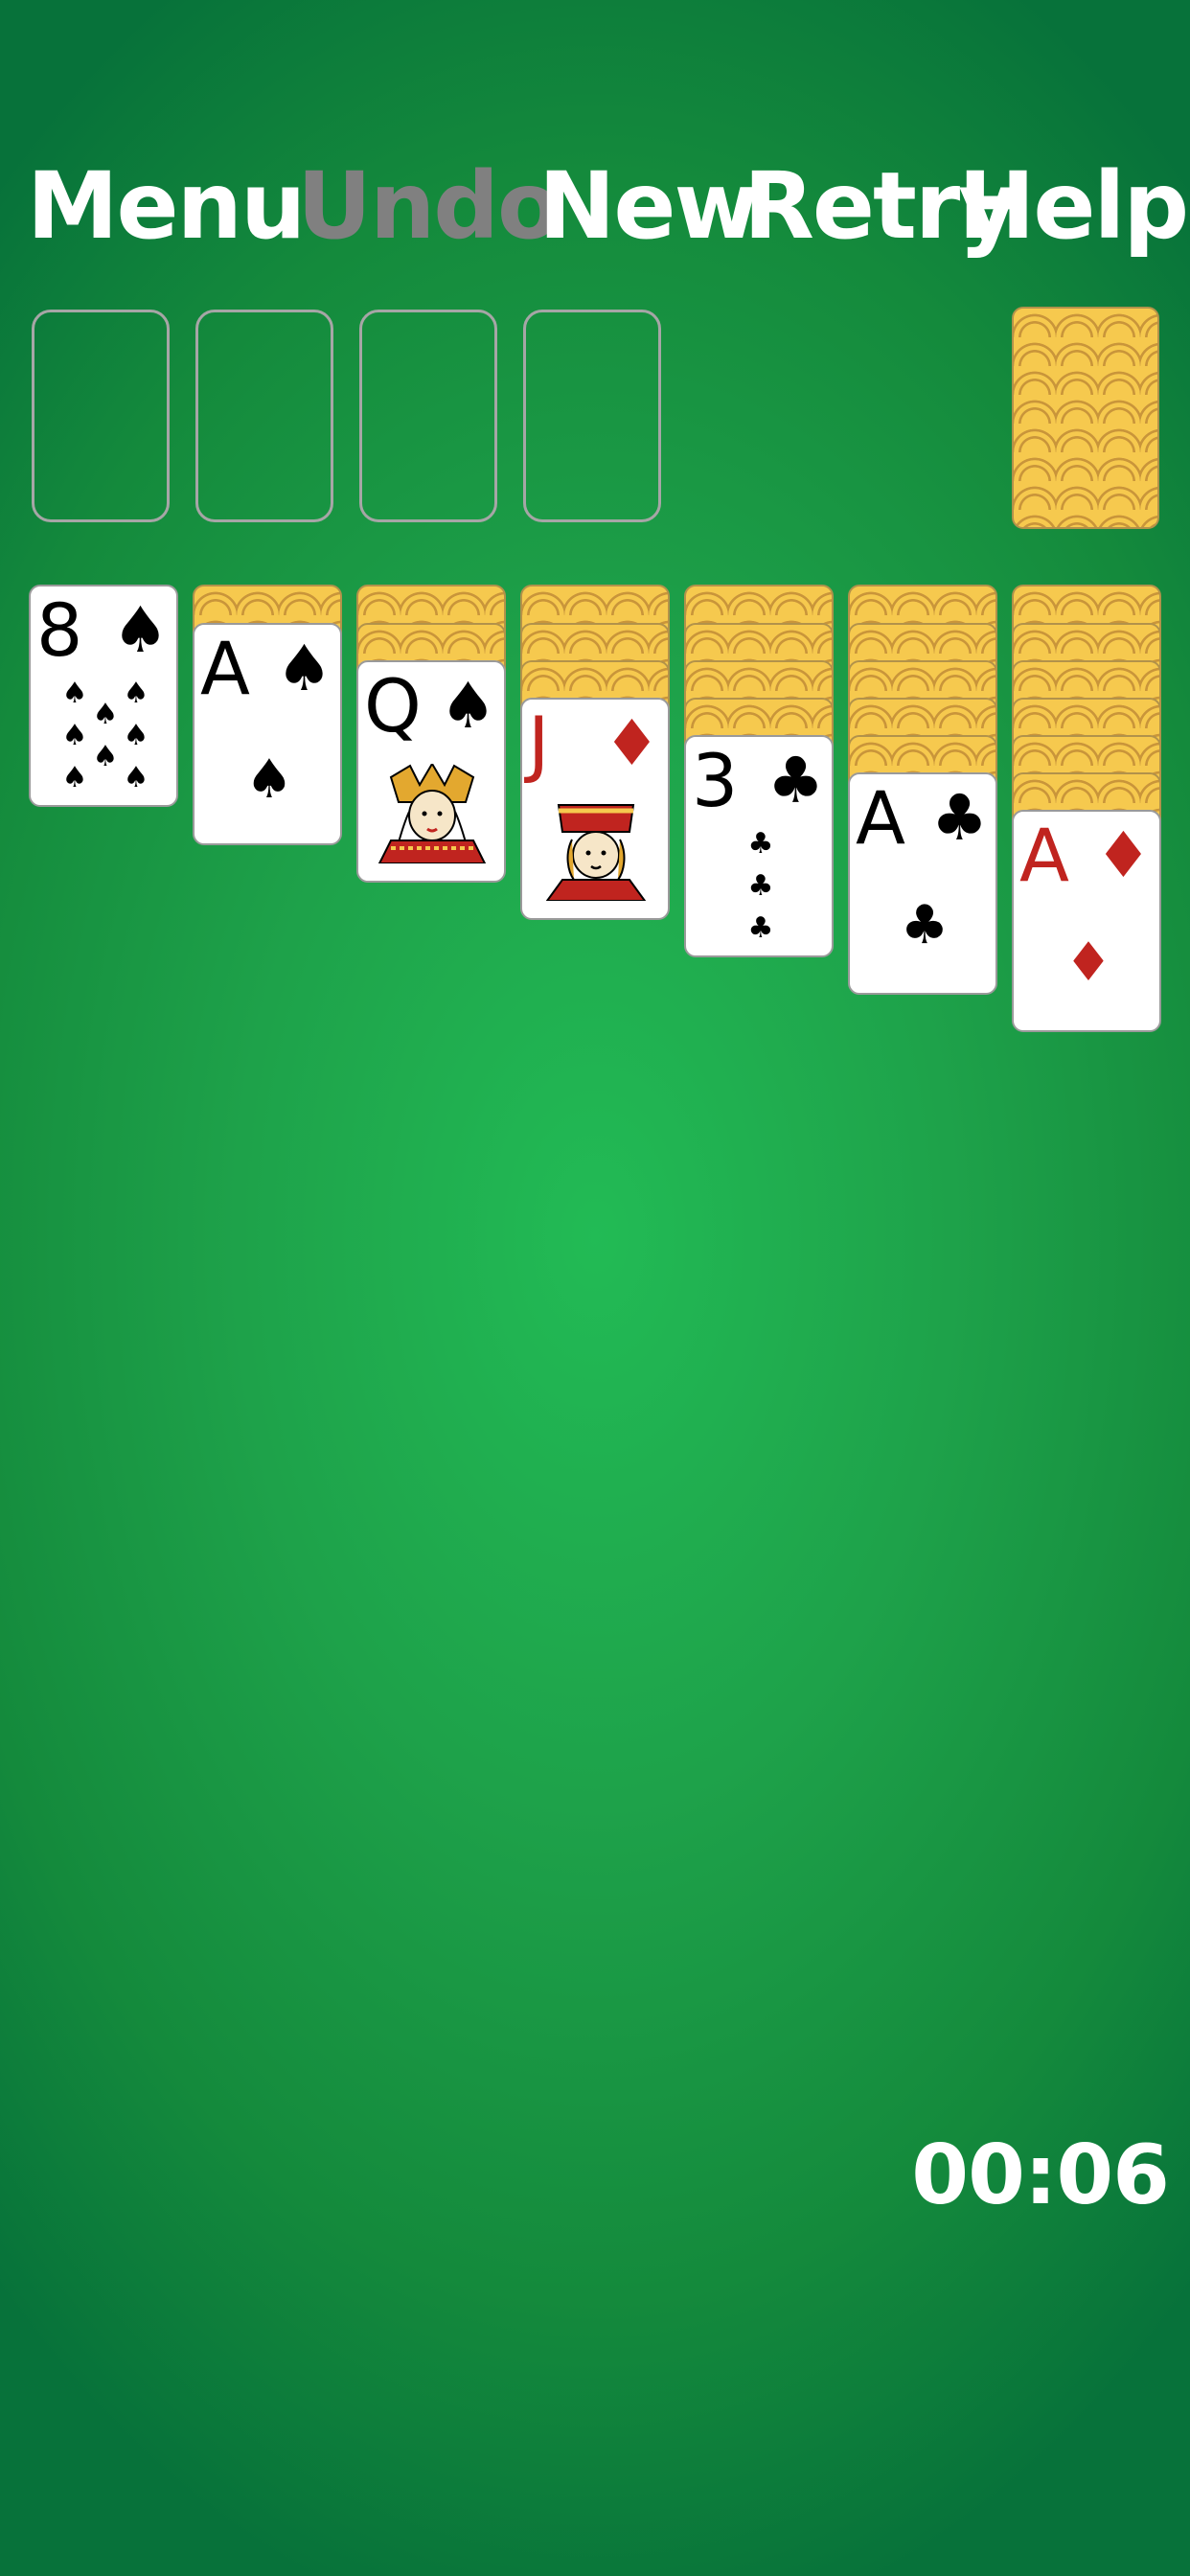 Image resolution: width=1190 pixels, height=2576 pixels. I want to click on tableau-card-ace-clubs: A ♣ ♣, so click(922, 883).